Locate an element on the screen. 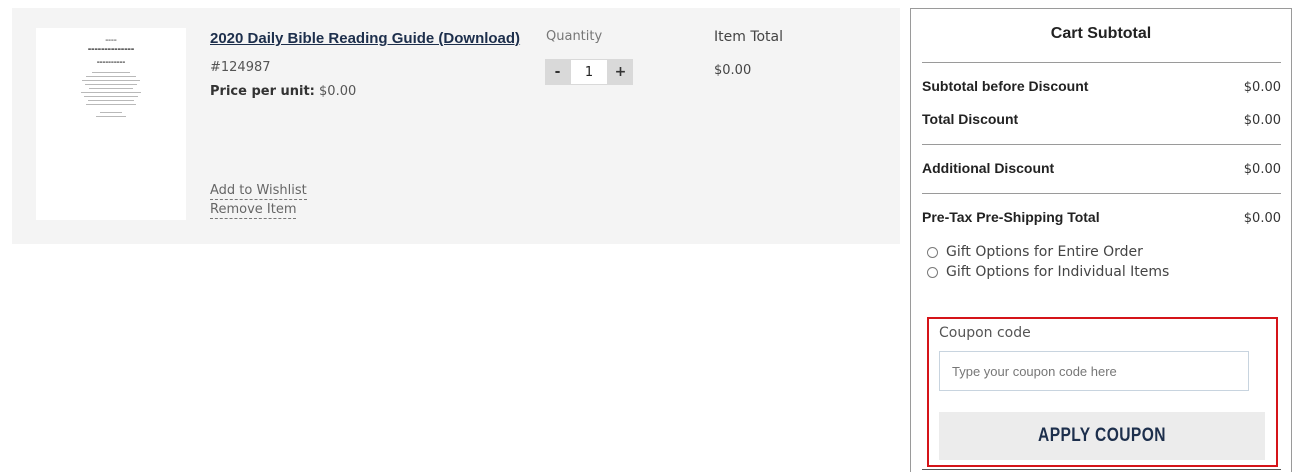 The height and width of the screenshot is (472, 1299). summary-row-label: Total Discount is located at coordinates (970, 119).